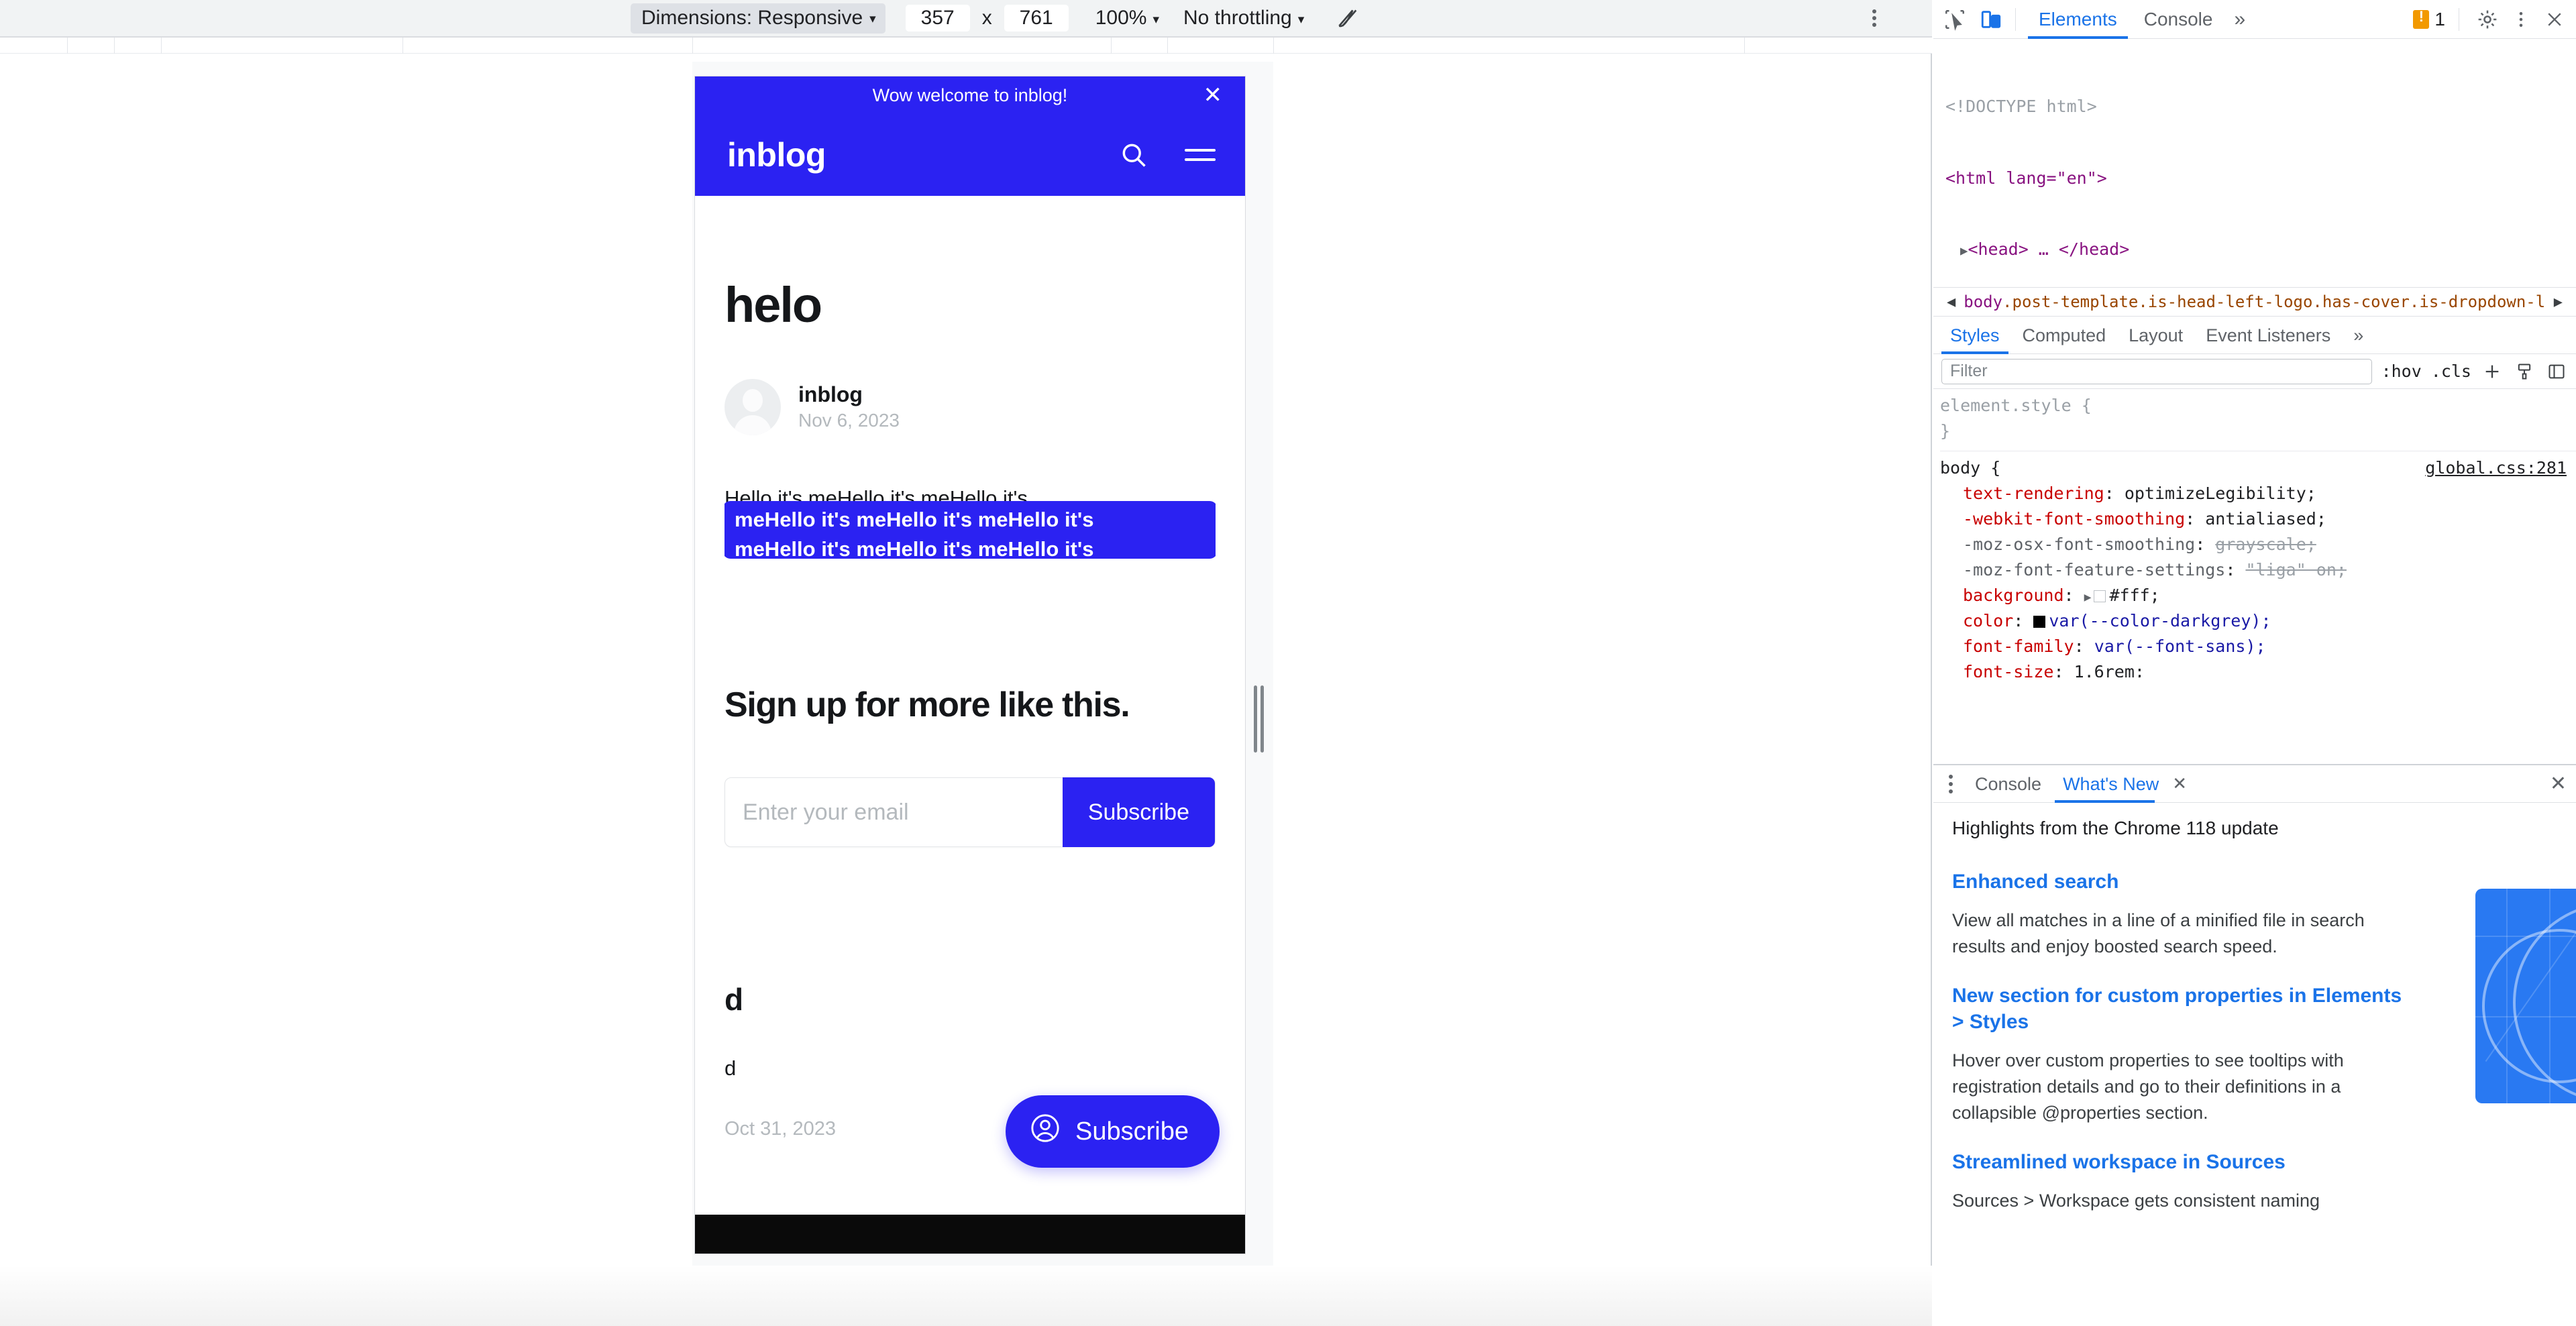  I want to click on dimensions-dropdown: Dimensions: Responsive ▾, so click(758, 18).